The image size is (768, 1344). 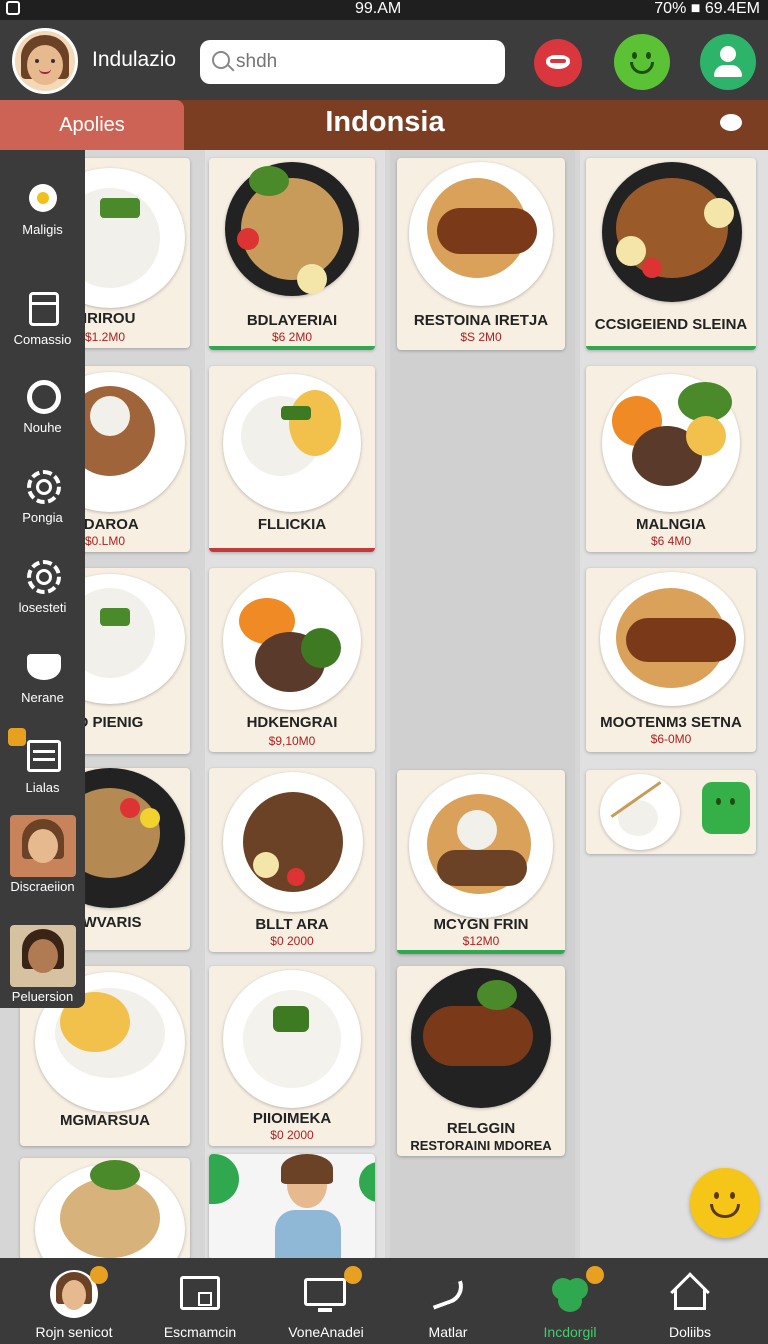 What do you see at coordinates (292, 924) in the screenshot?
I see `card-title: BLLT ARA` at bounding box center [292, 924].